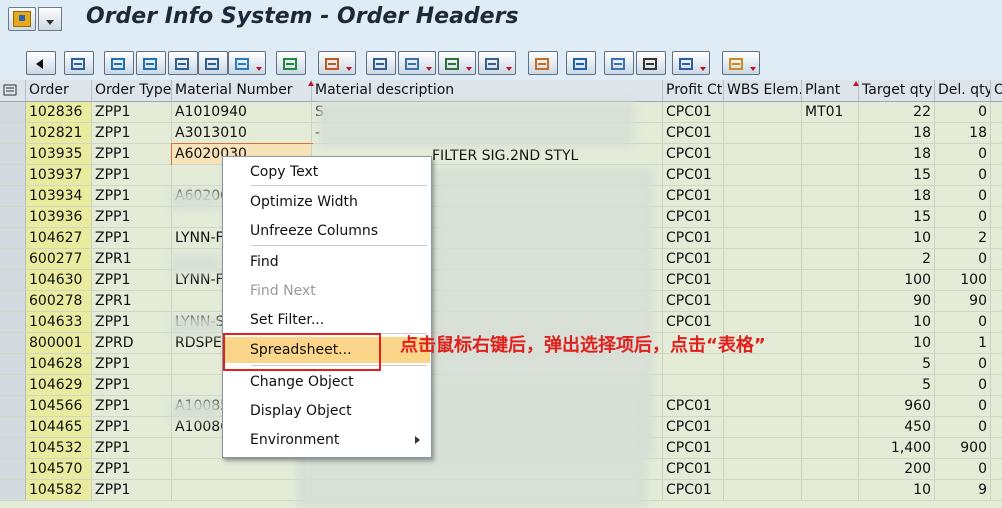  What do you see at coordinates (897, 259) in the screenshot?
I see `cell-target-qty: 2` at bounding box center [897, 259].